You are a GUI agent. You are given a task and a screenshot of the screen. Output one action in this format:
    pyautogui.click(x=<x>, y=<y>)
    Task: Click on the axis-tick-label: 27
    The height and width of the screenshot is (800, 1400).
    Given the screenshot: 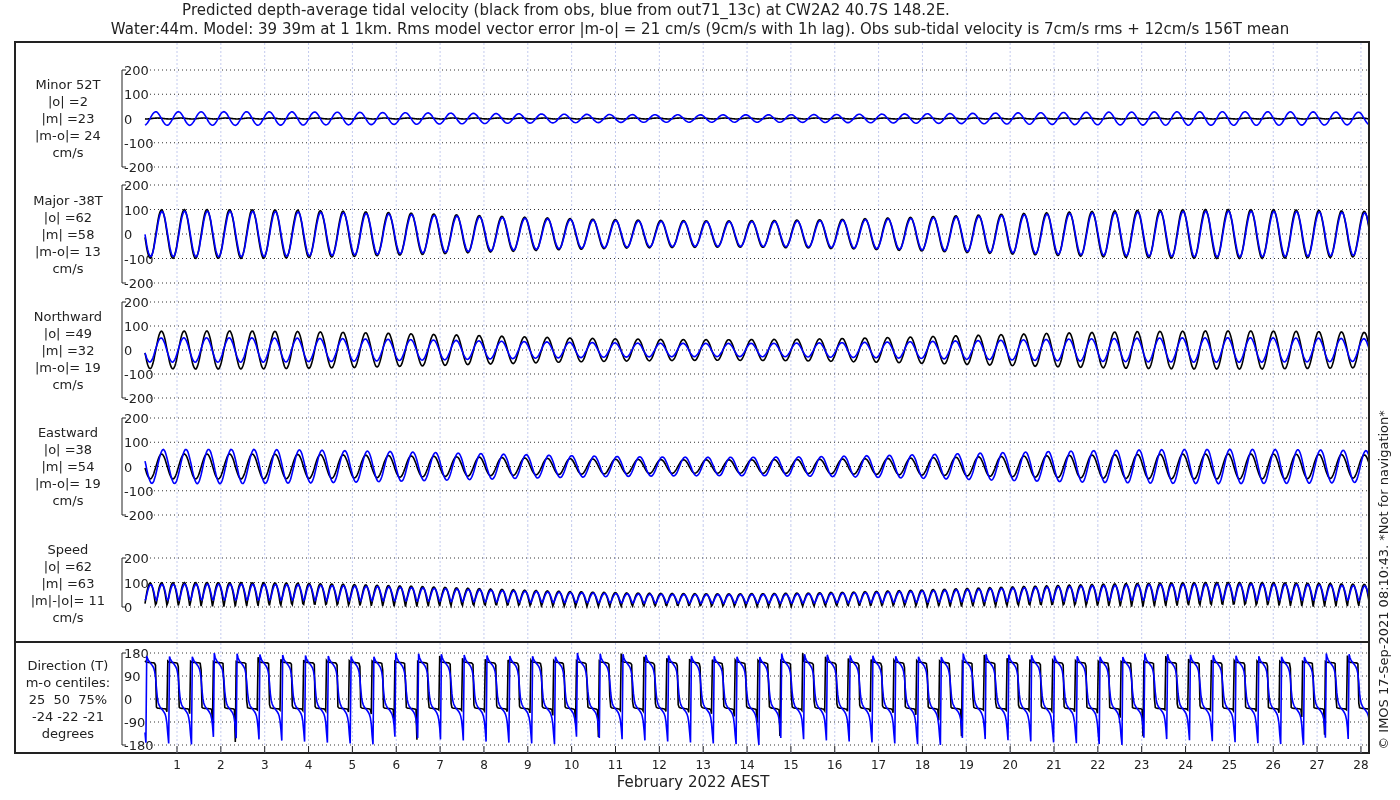 What is the action you would take?
    pyautogui.click(x=1317, y=765)
    